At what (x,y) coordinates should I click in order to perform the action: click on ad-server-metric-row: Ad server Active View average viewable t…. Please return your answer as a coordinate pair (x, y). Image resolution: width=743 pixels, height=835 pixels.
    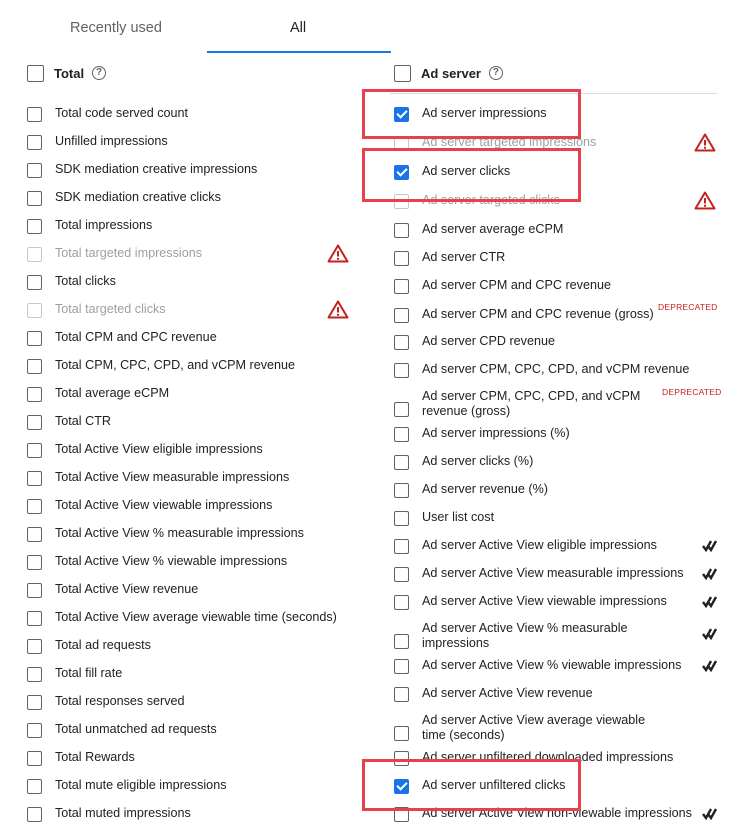
    Looking at the image, I should click on (564, 730).